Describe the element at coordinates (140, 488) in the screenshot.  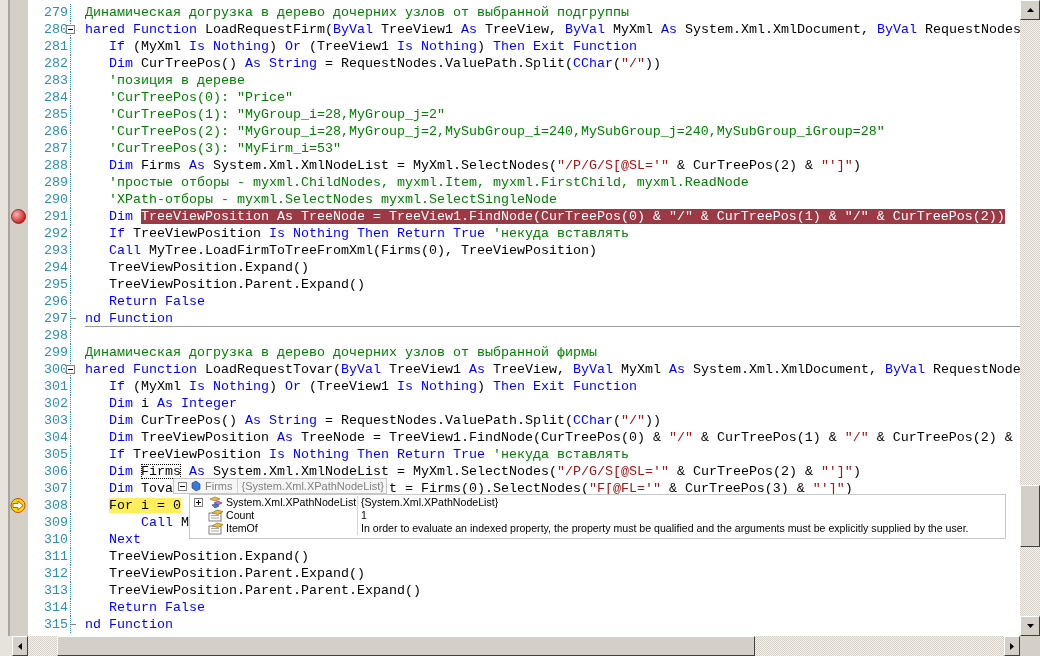
I see `code-line: Dim Tova` at that location.